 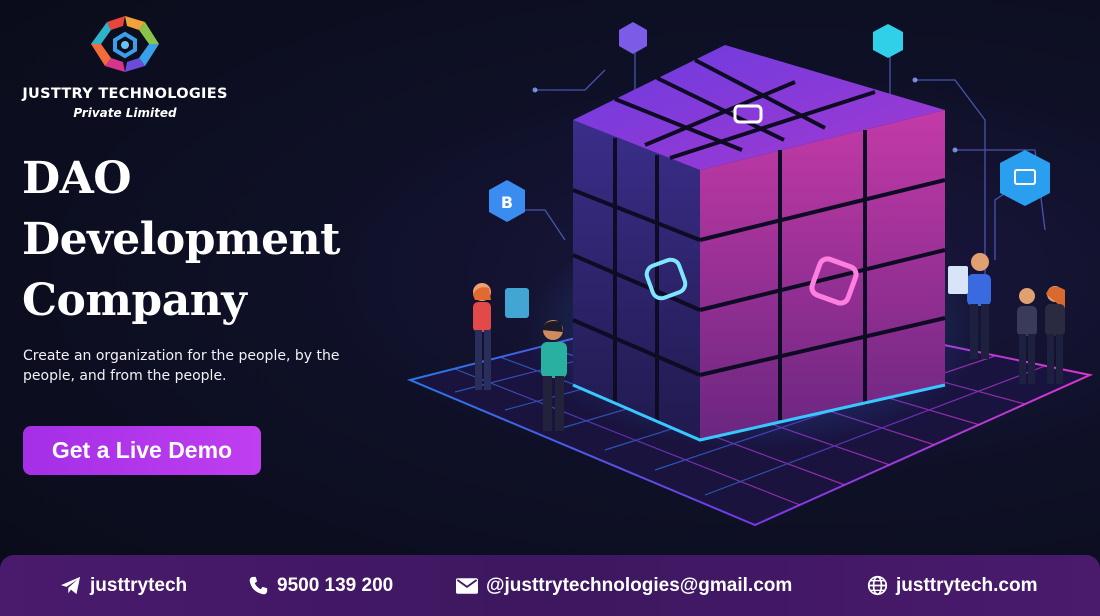 I want to click on email-contact: @justtrytechnologies@gmail.com, so click(x=624, y=585).